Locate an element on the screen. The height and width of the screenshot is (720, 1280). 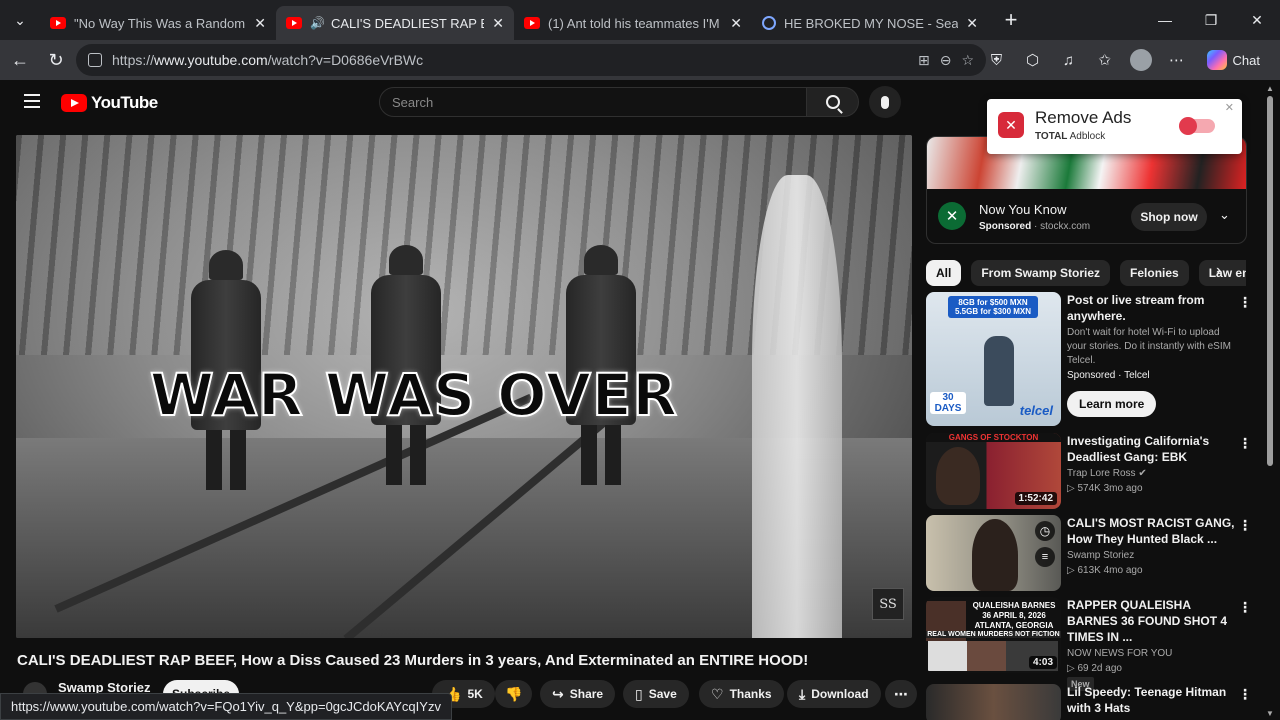
thumbnail-caption: GANGS OF STOCKTON is located at coordinates (993, 437).